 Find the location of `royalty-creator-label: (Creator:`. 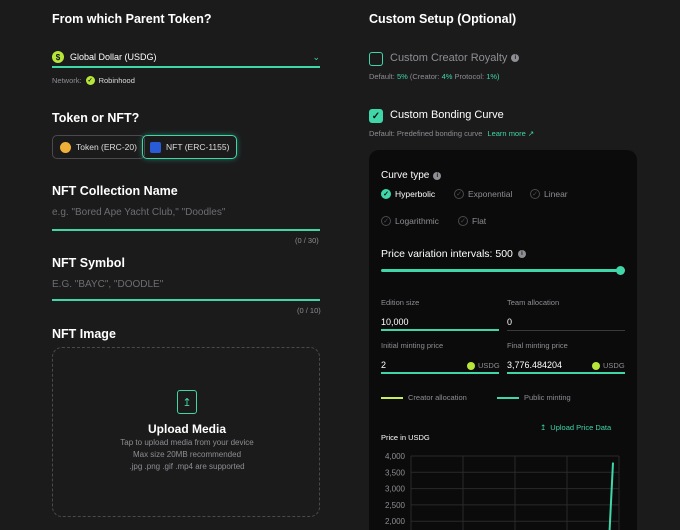

royalty-creator-label: (Creator: is located at coordinates (424, 76).